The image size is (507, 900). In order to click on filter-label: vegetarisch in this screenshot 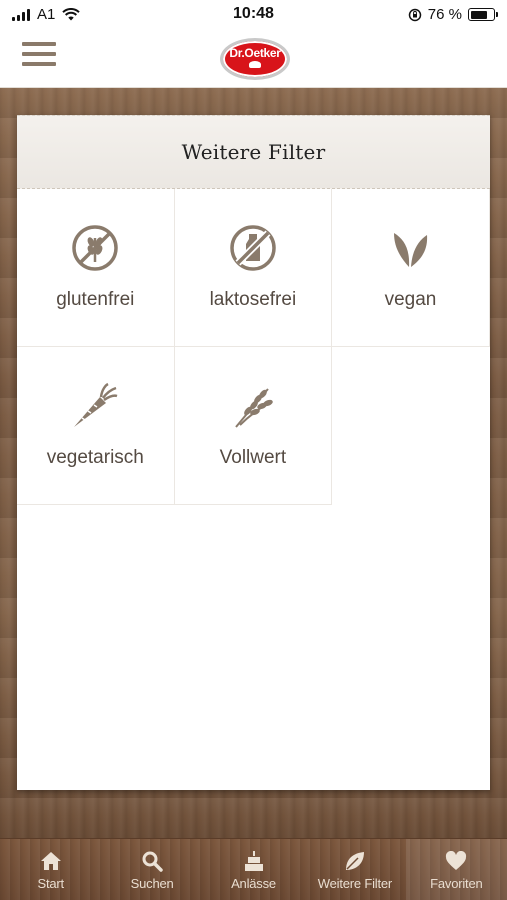, I will do `click(95, 457)`.